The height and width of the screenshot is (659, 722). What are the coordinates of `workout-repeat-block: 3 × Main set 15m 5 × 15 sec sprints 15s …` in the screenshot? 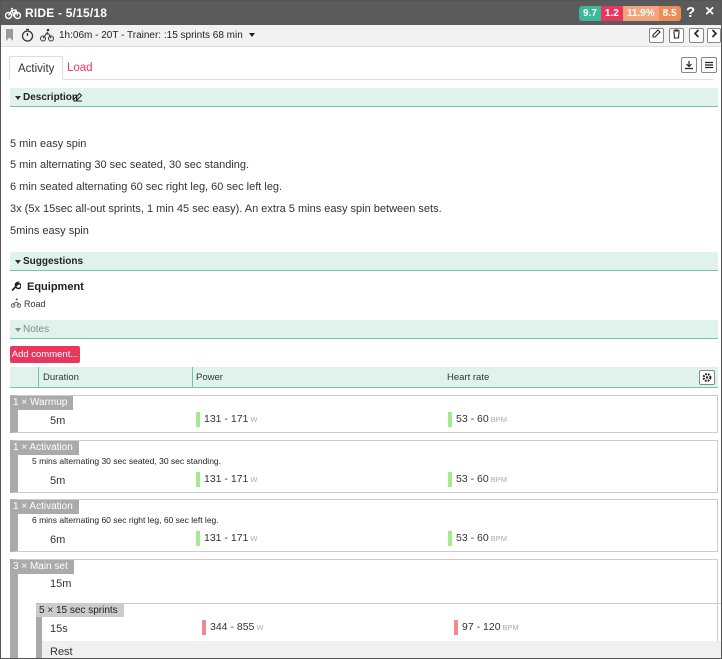 It's located at (365, 608).